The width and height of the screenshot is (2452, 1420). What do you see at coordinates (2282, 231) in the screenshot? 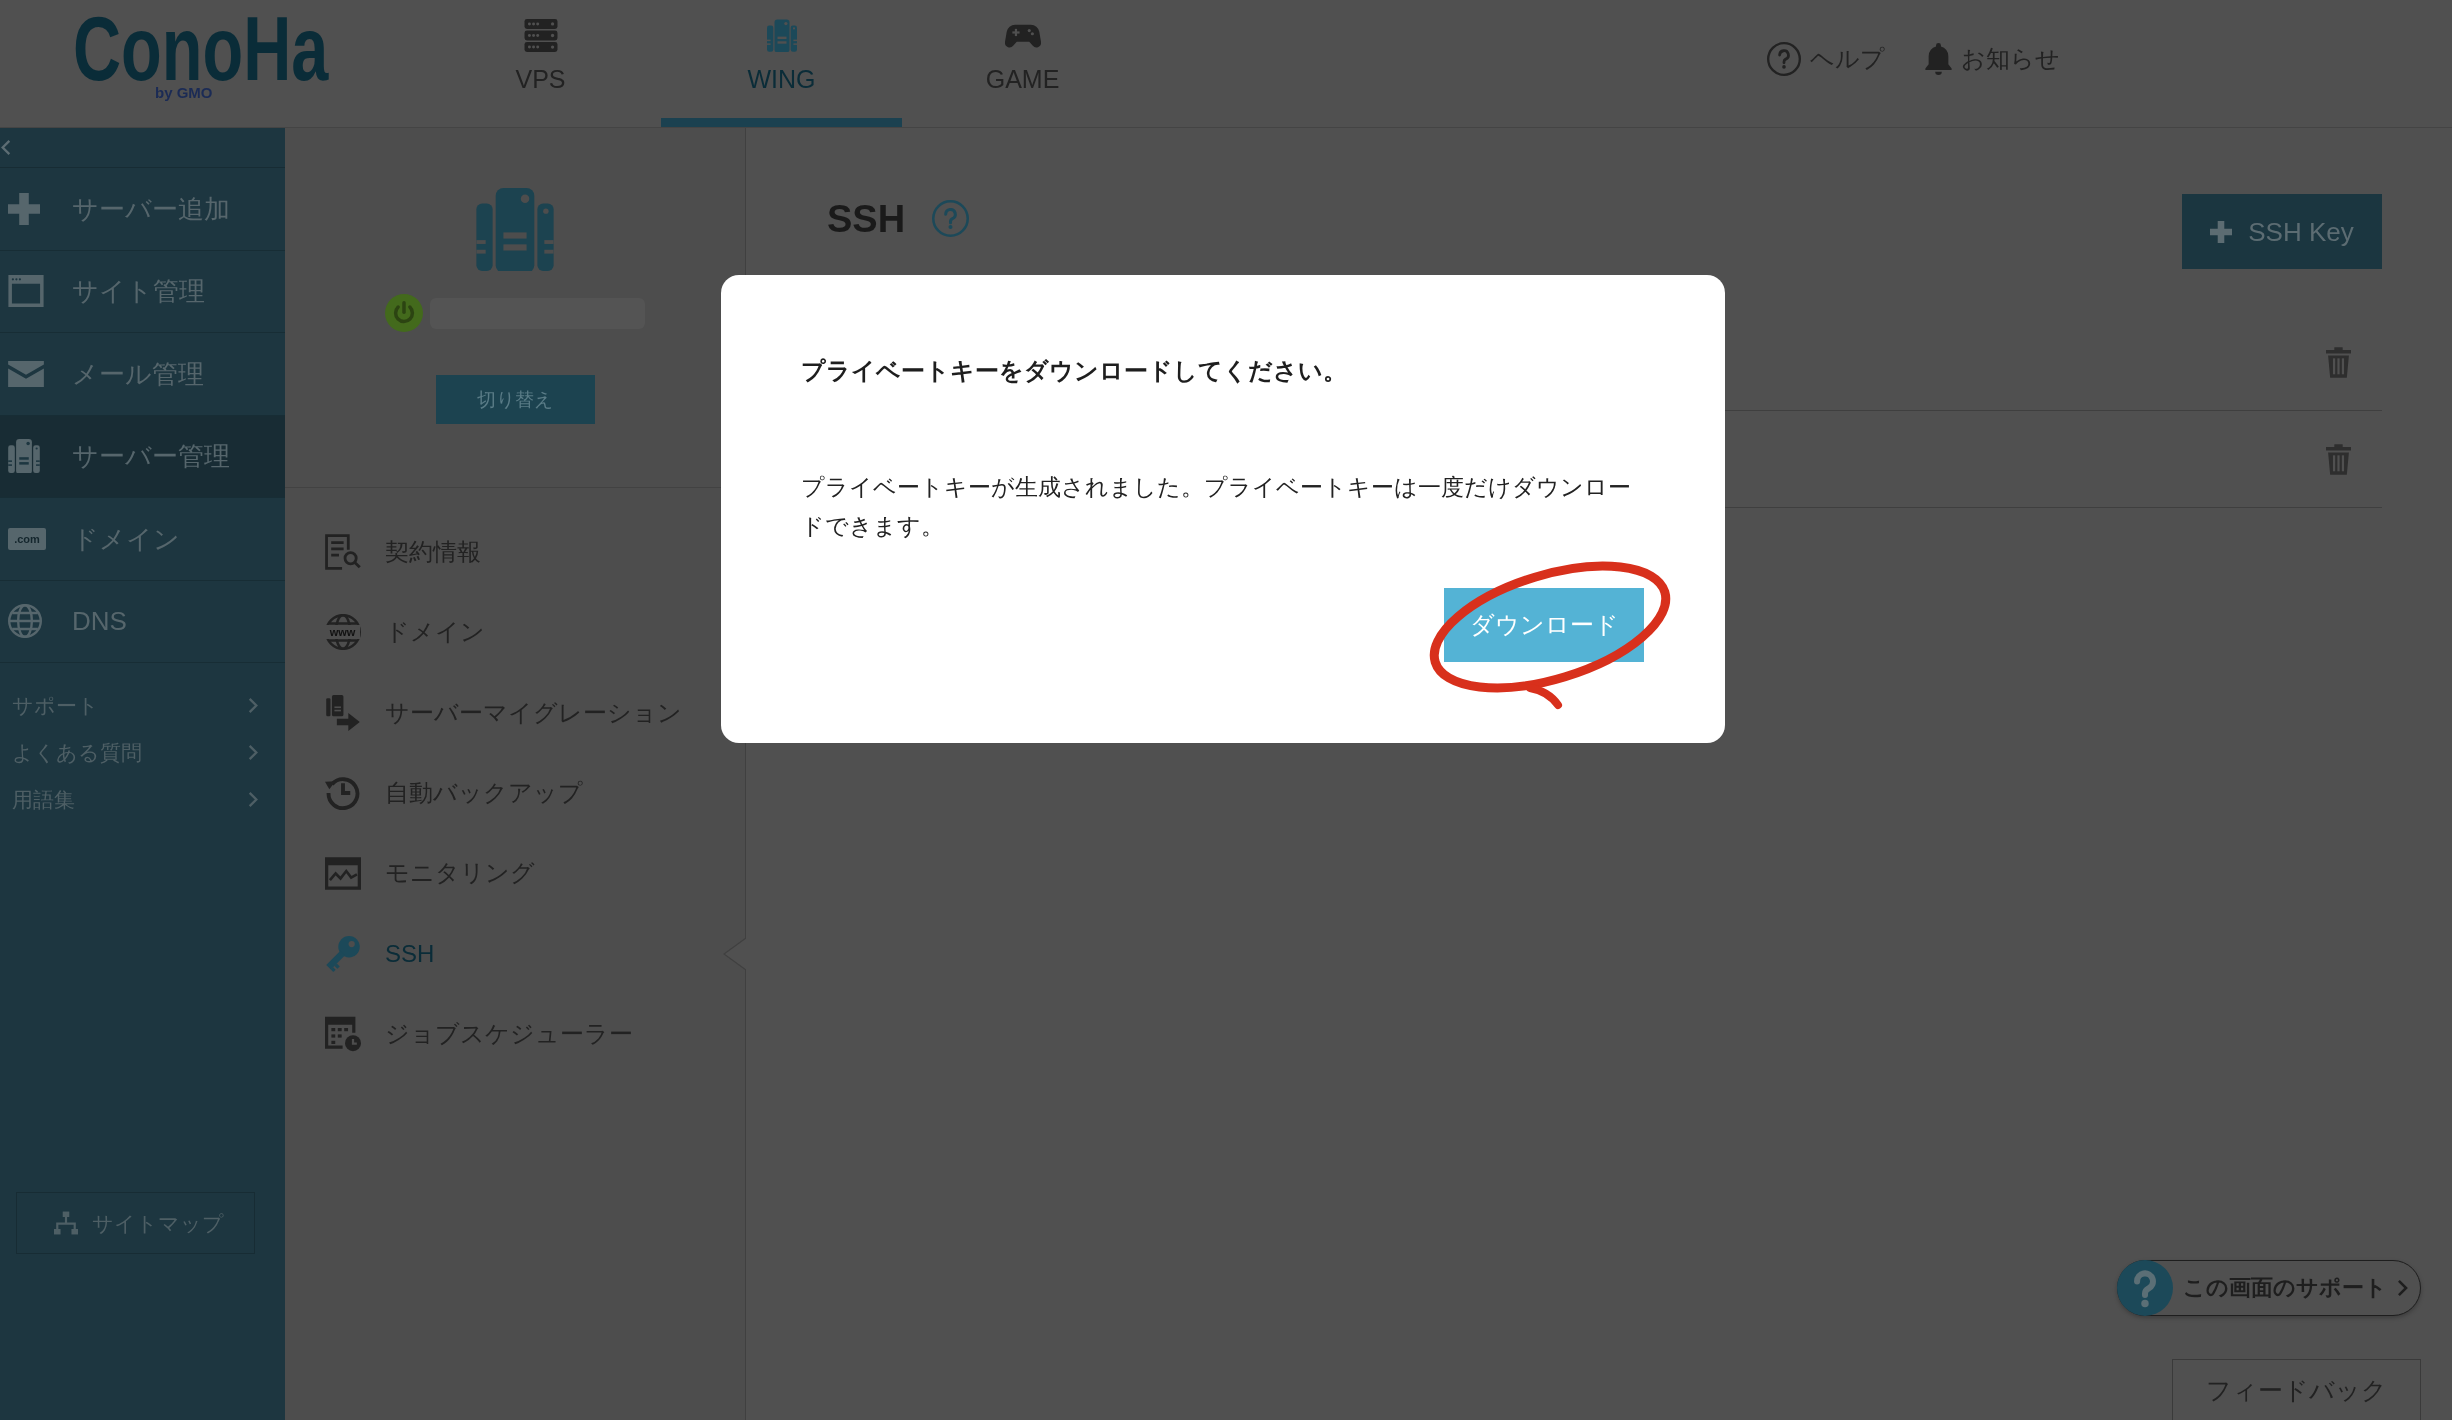
I see `add-ssh-key-button: SSH Key` at bounding box center [2282, 231].